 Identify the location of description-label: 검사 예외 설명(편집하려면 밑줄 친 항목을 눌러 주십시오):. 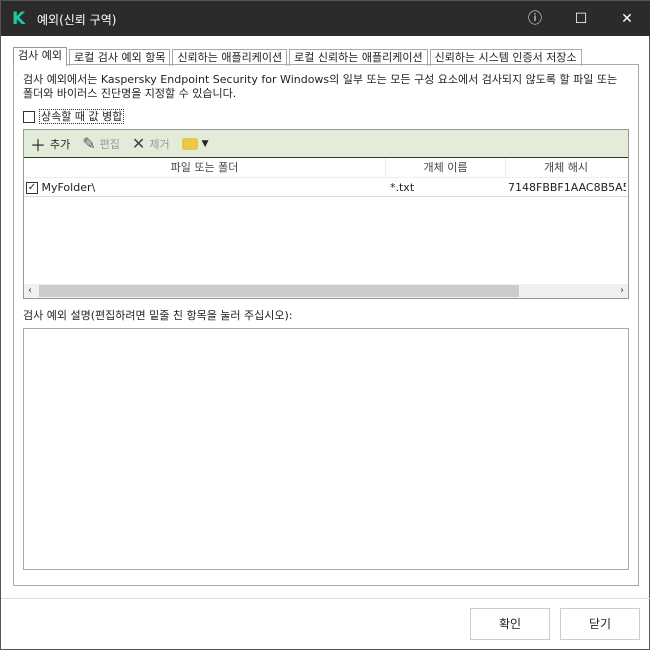
(158, 315).